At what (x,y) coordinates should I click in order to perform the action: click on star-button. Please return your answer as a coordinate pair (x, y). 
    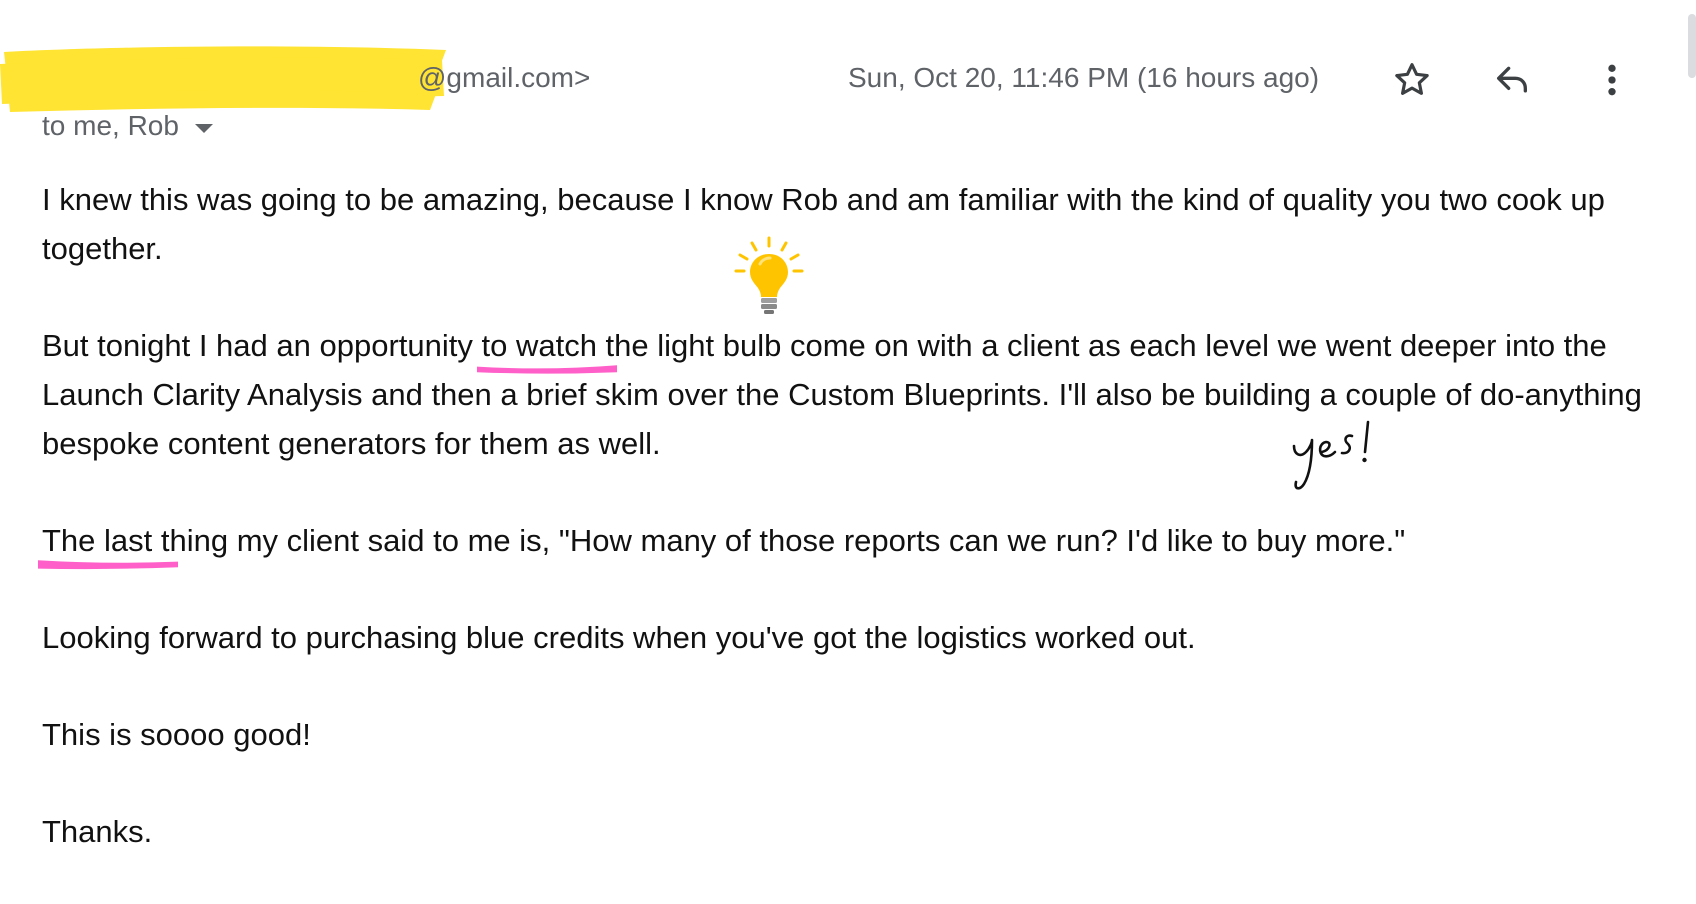
    Looking at the image, I should click on (1412, 80).